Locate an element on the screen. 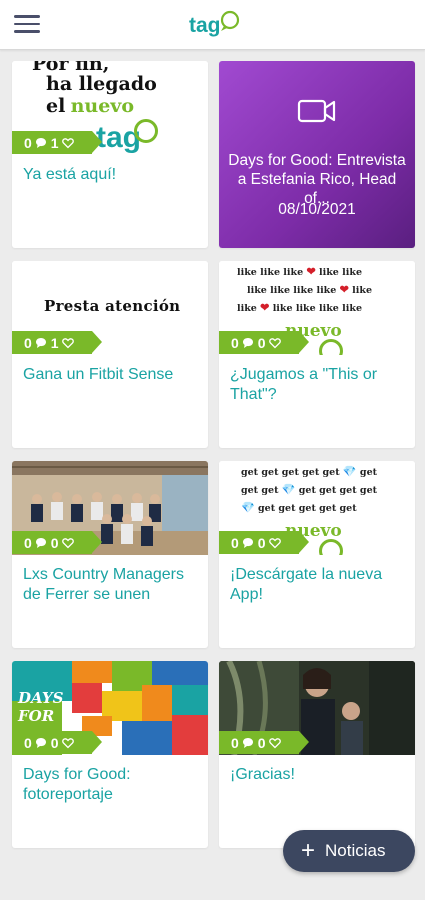  video-date: 08/10/2021 is located at coordinates (317, 209).